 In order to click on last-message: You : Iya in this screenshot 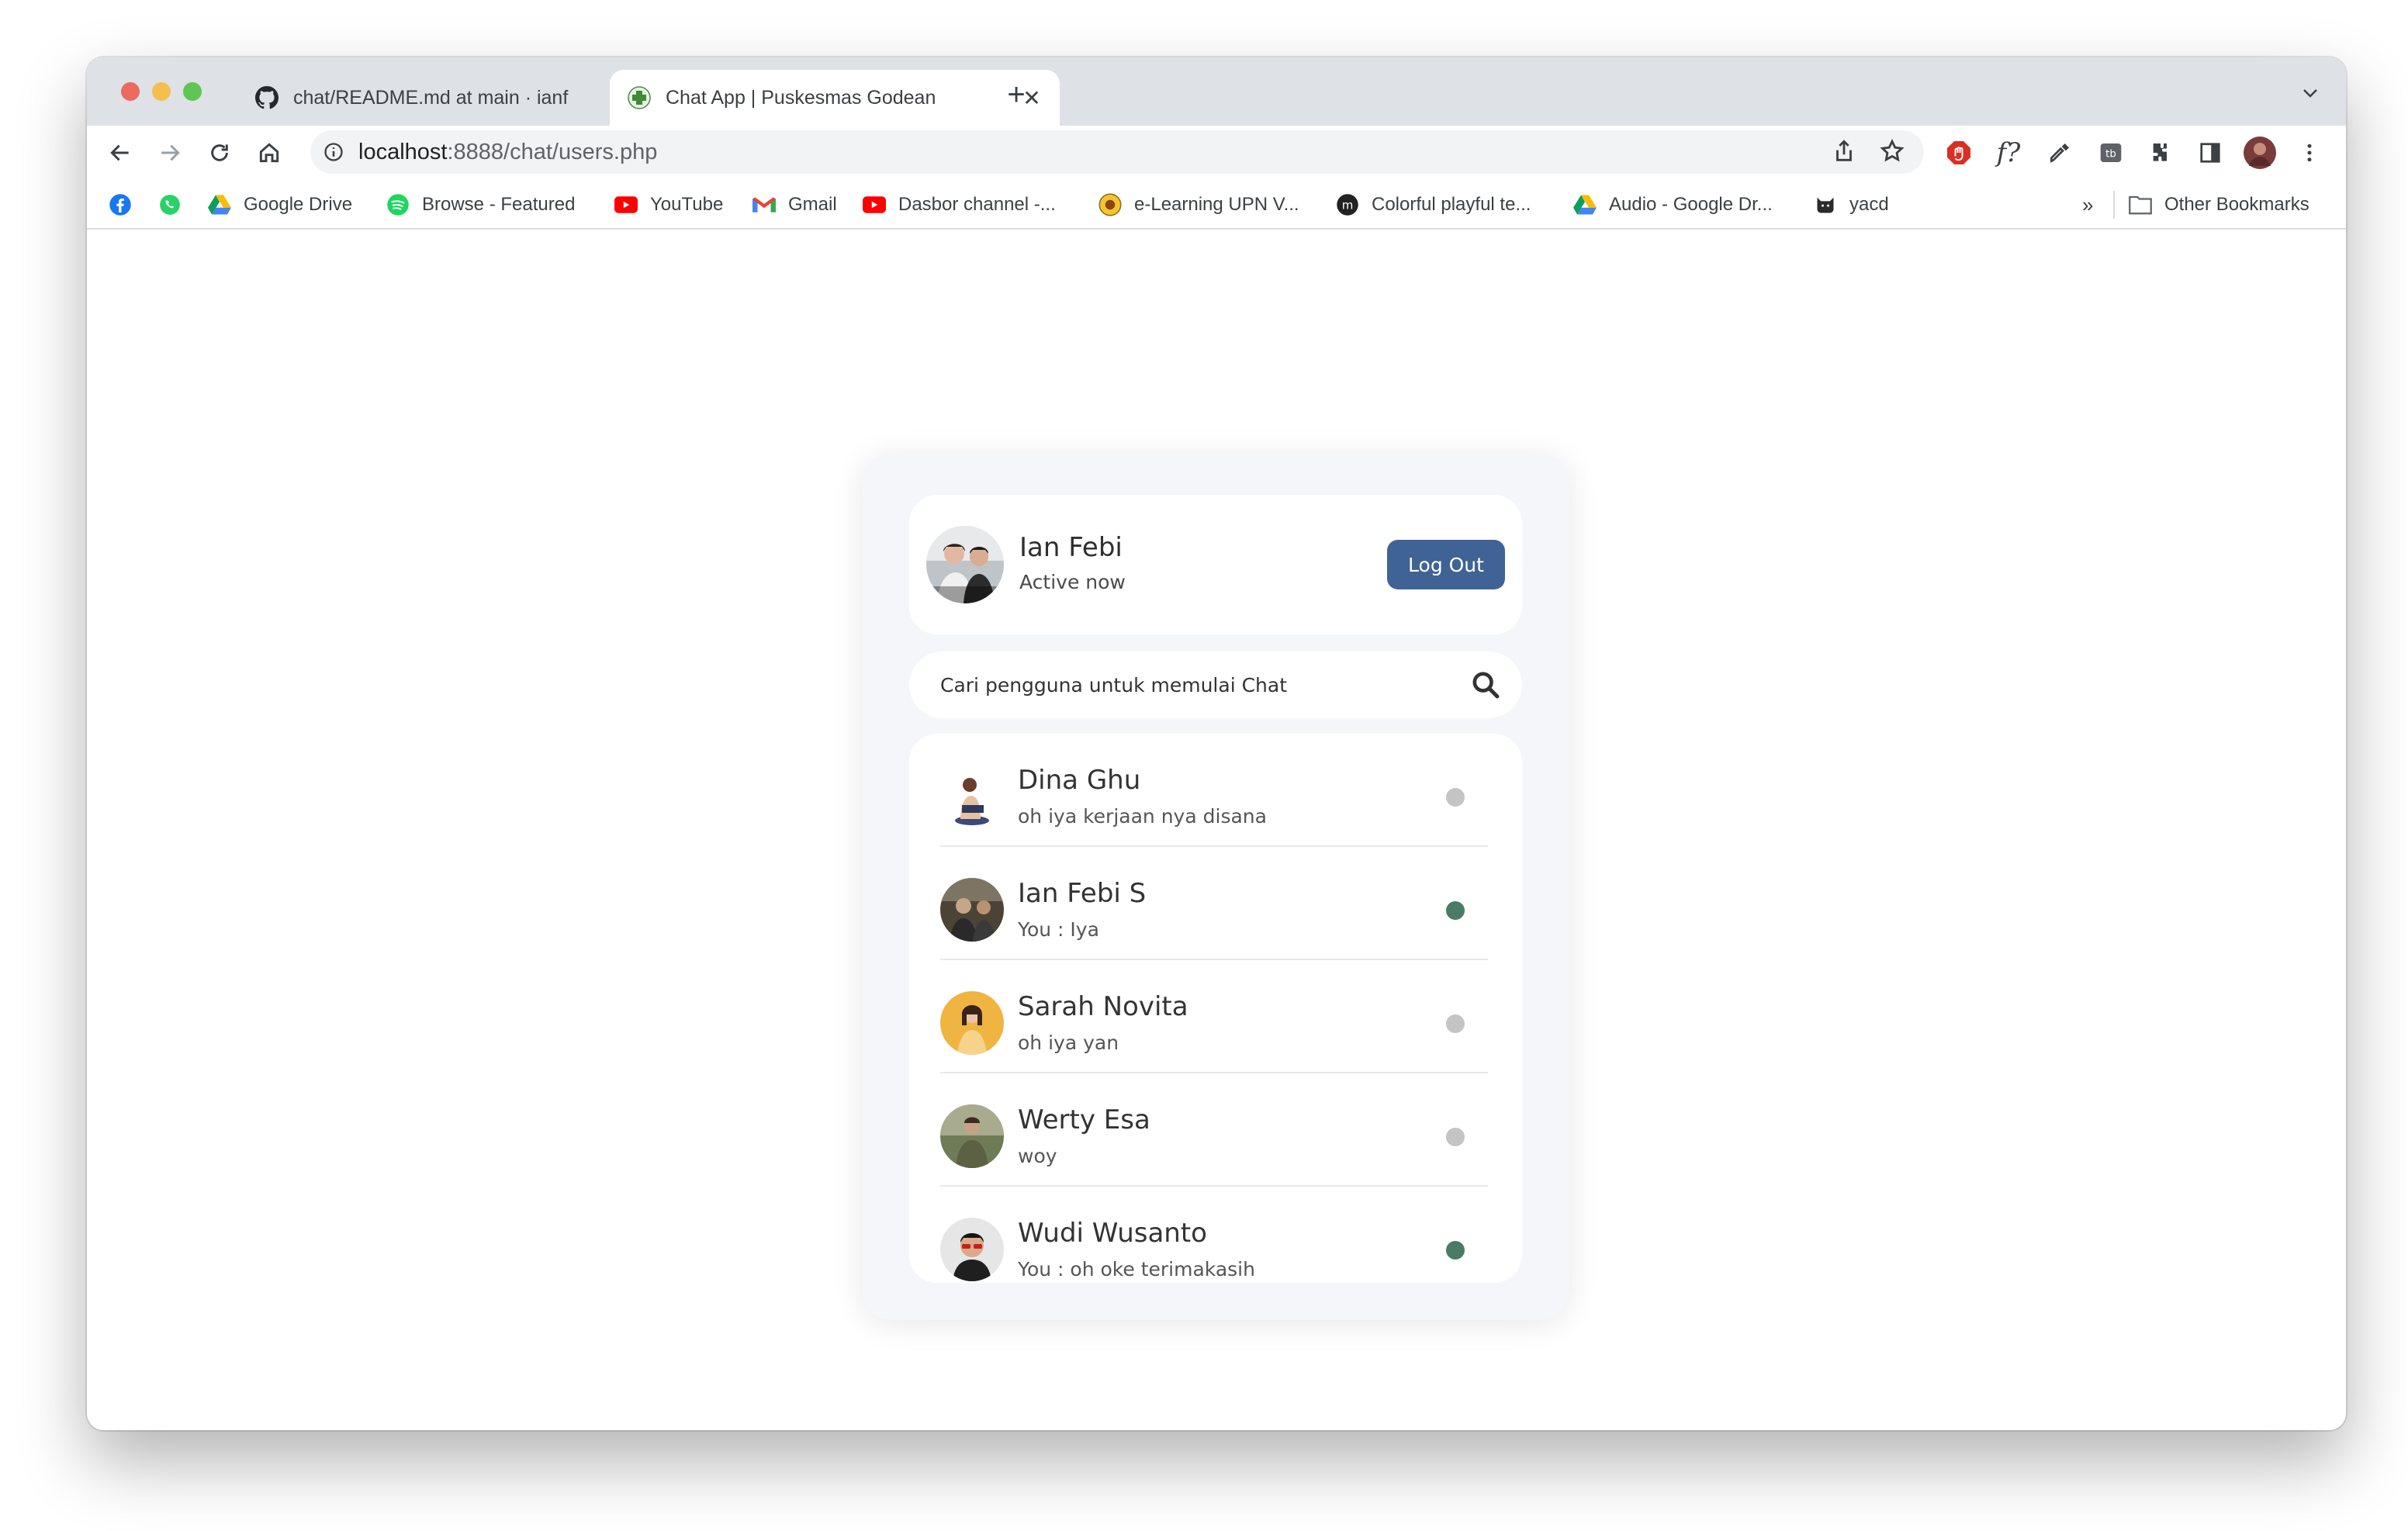, I will do `click(1058, 929)`.